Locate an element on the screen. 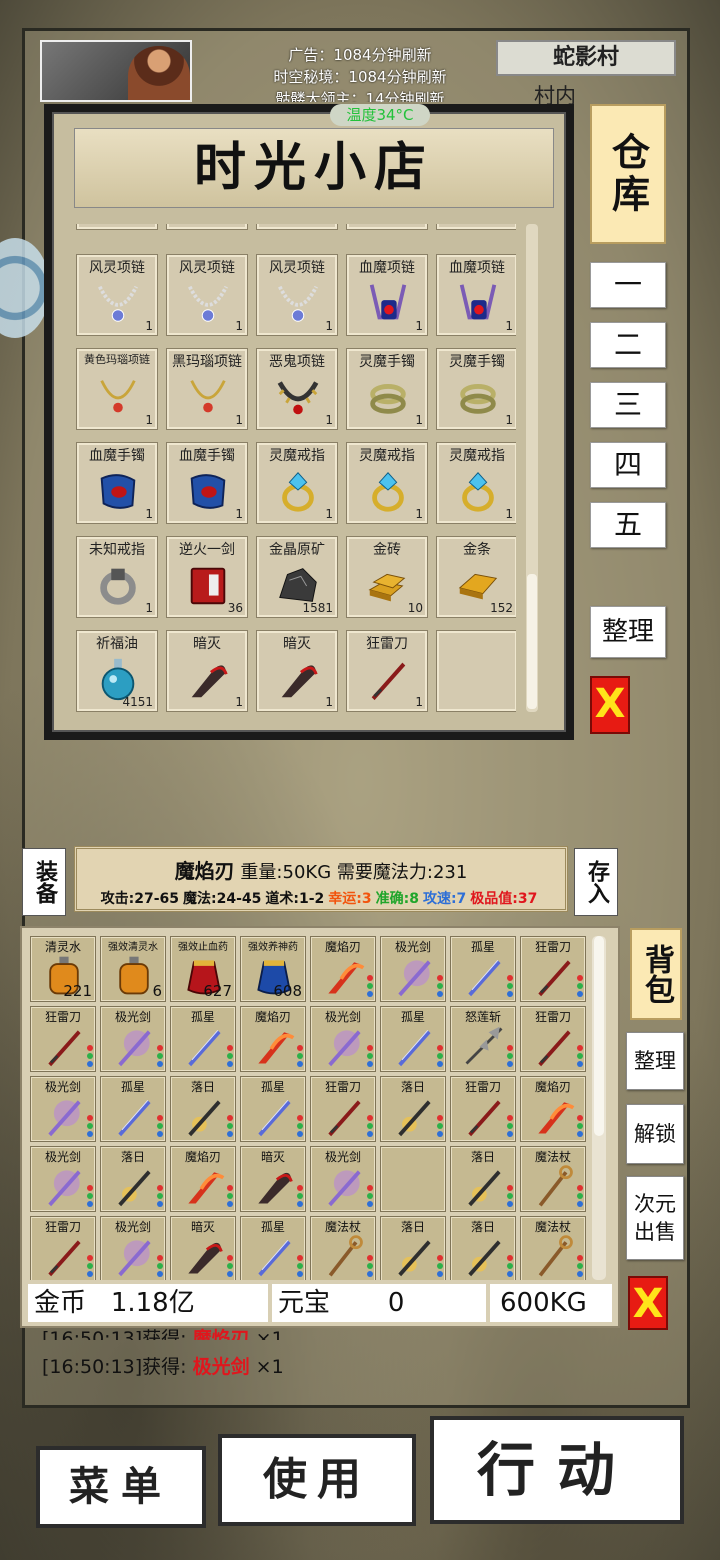  bag-slot: 怒莲斩 is located at coordinates (483, 1039).